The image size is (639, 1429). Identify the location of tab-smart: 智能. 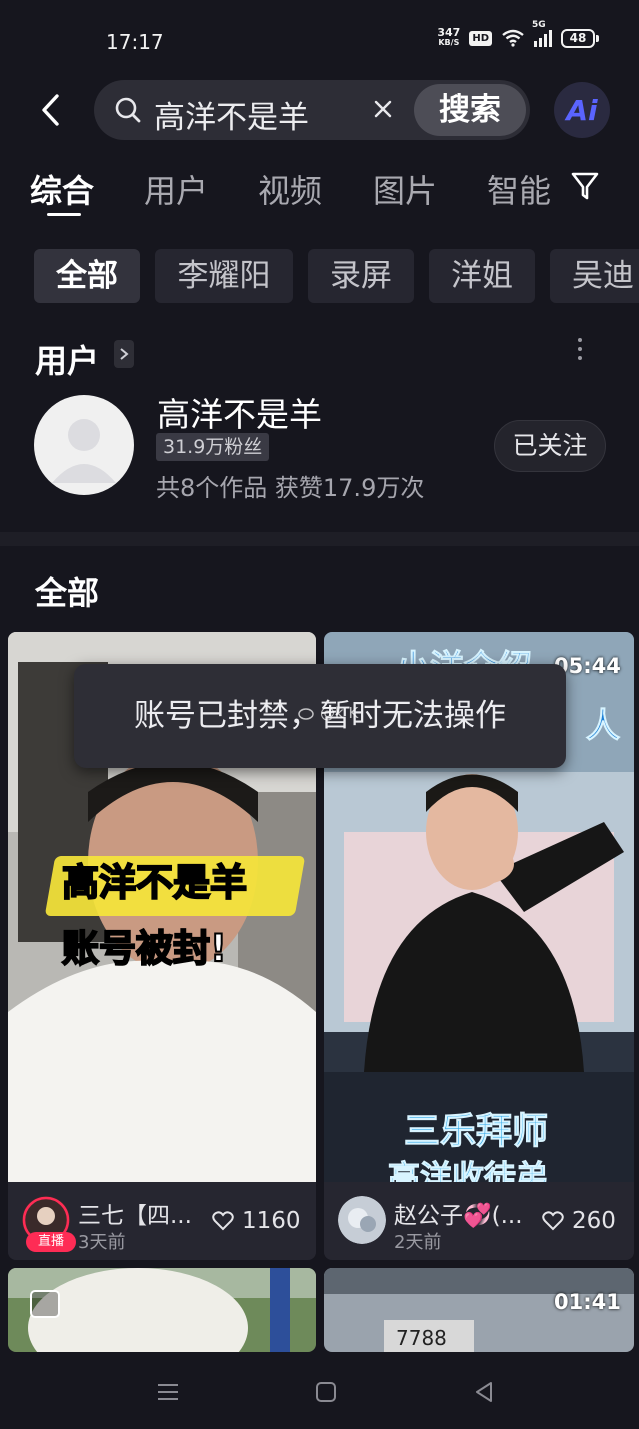
(519, 189).